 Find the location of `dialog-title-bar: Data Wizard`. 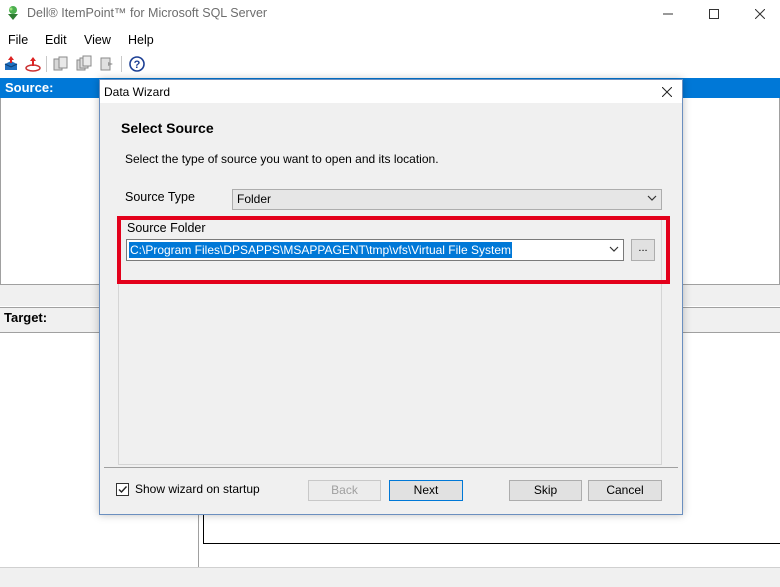

dialog-title-bar: Data Wizard is located at coordinates (391, 91).